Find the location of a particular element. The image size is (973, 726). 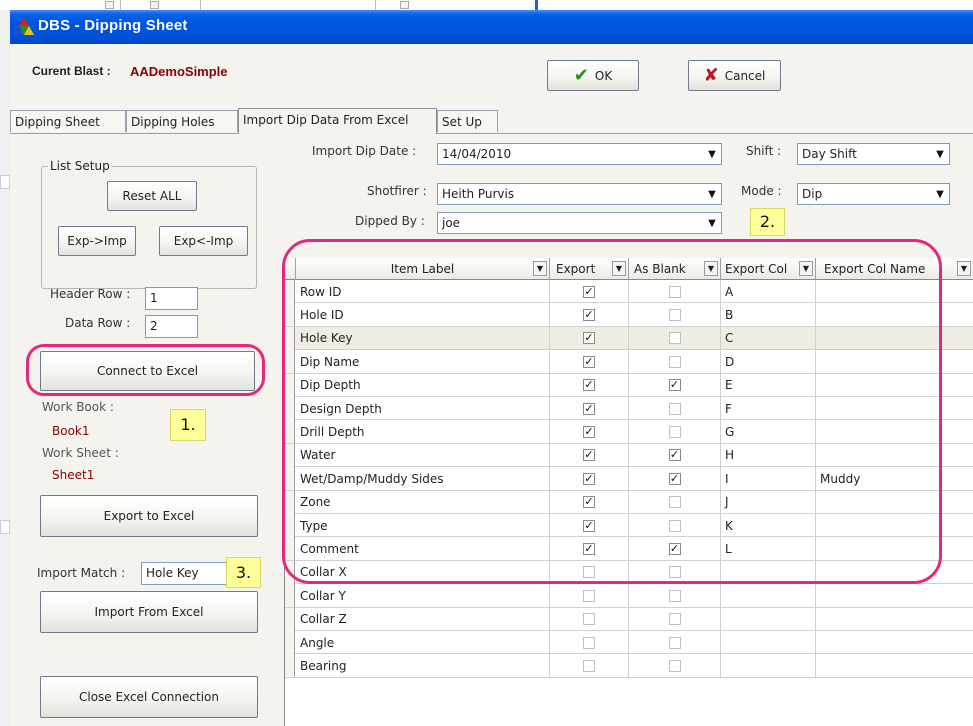

header-row-input: 1 is located at coordinates (171, 298).